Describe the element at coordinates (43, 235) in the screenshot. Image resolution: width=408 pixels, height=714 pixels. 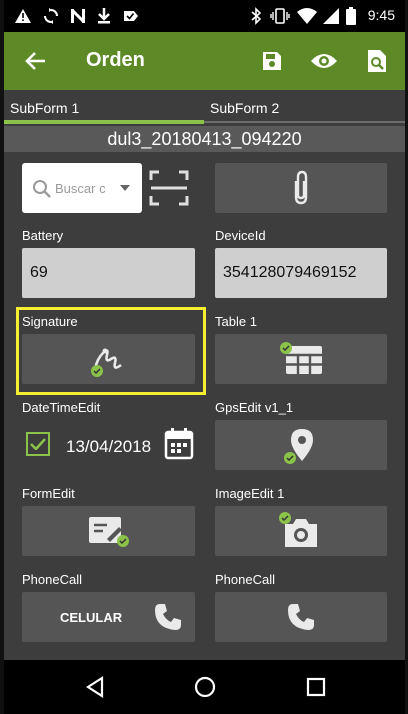
I see `battery-label: Battery` at that location.